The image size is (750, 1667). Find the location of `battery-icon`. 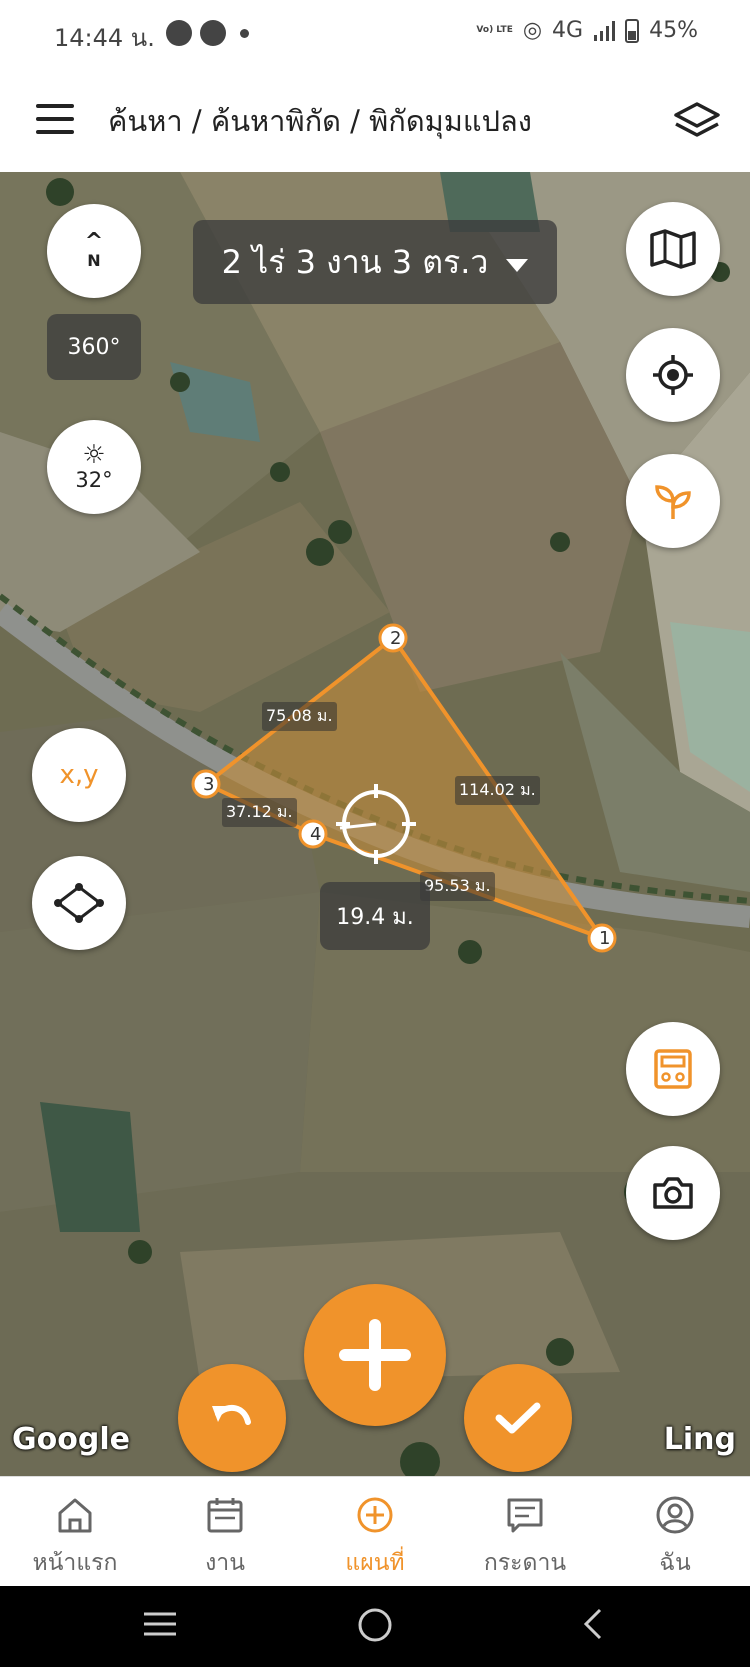

battery-icon is located at coordinates (632, 30).